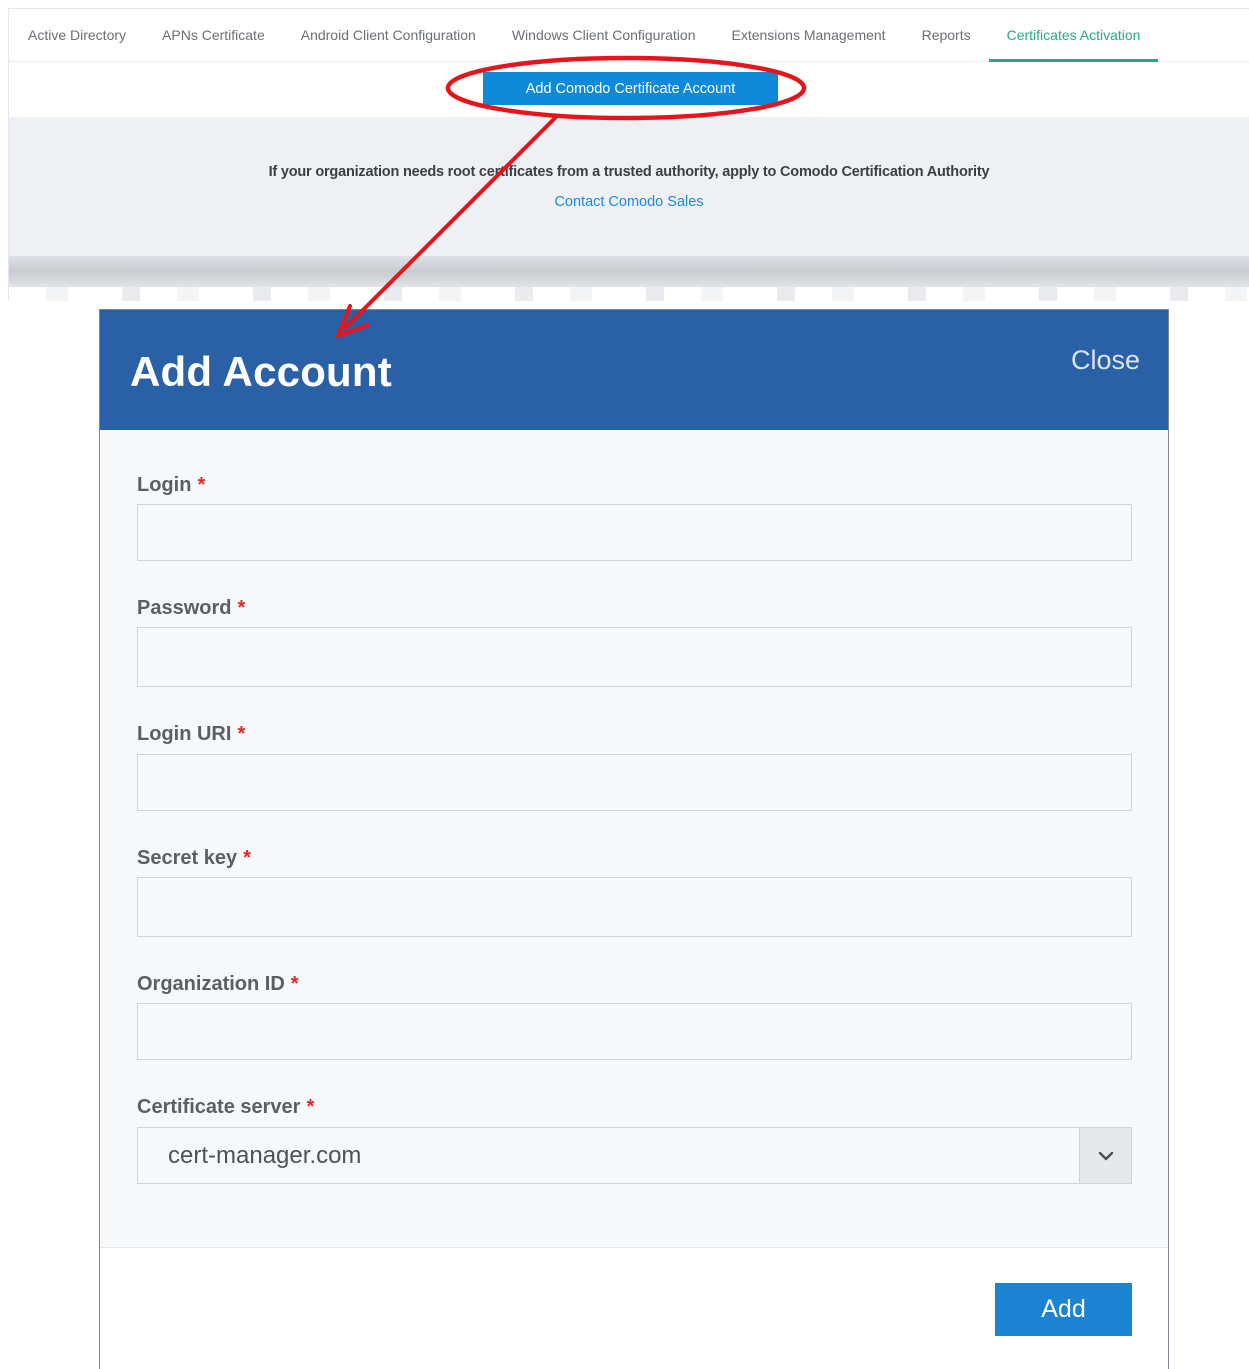 This screenshot has height=1369, width=1249. Describe the element at coordinates (211, 984) in the screenshot. I see `organization-id-label-text: Organization ID` at that location.